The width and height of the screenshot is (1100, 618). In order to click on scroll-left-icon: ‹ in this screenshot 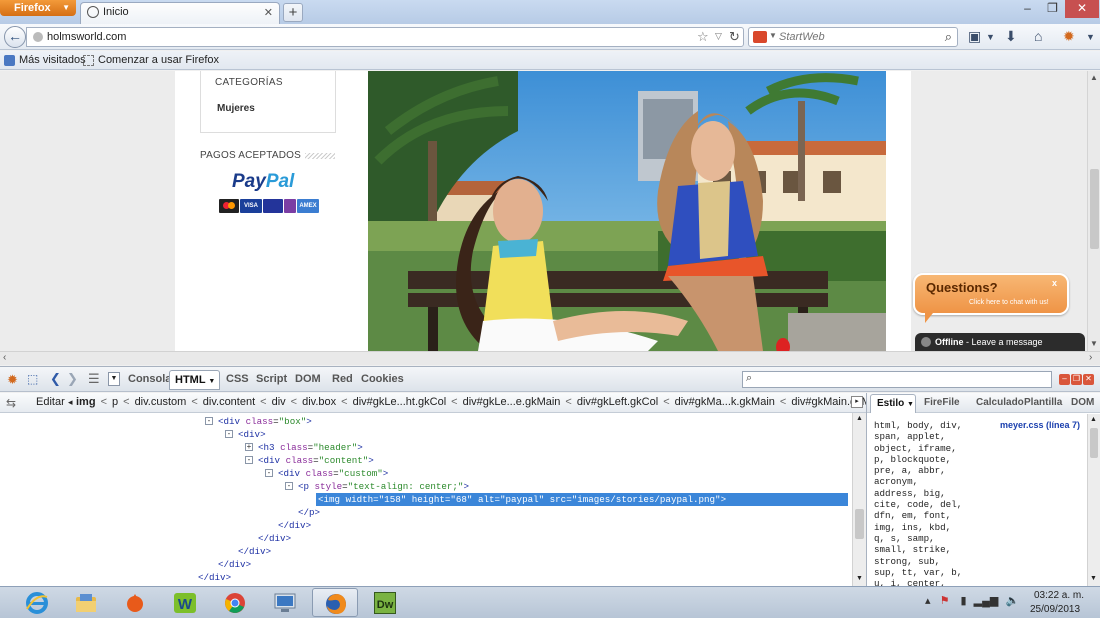, I will do `click(4, 357)`.